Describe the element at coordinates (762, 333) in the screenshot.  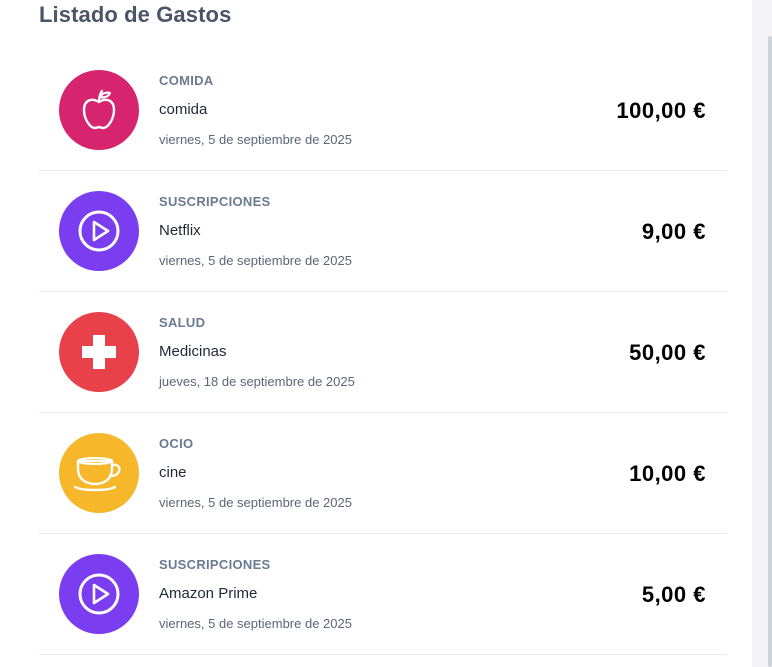
I see `scrollbar` at that location.